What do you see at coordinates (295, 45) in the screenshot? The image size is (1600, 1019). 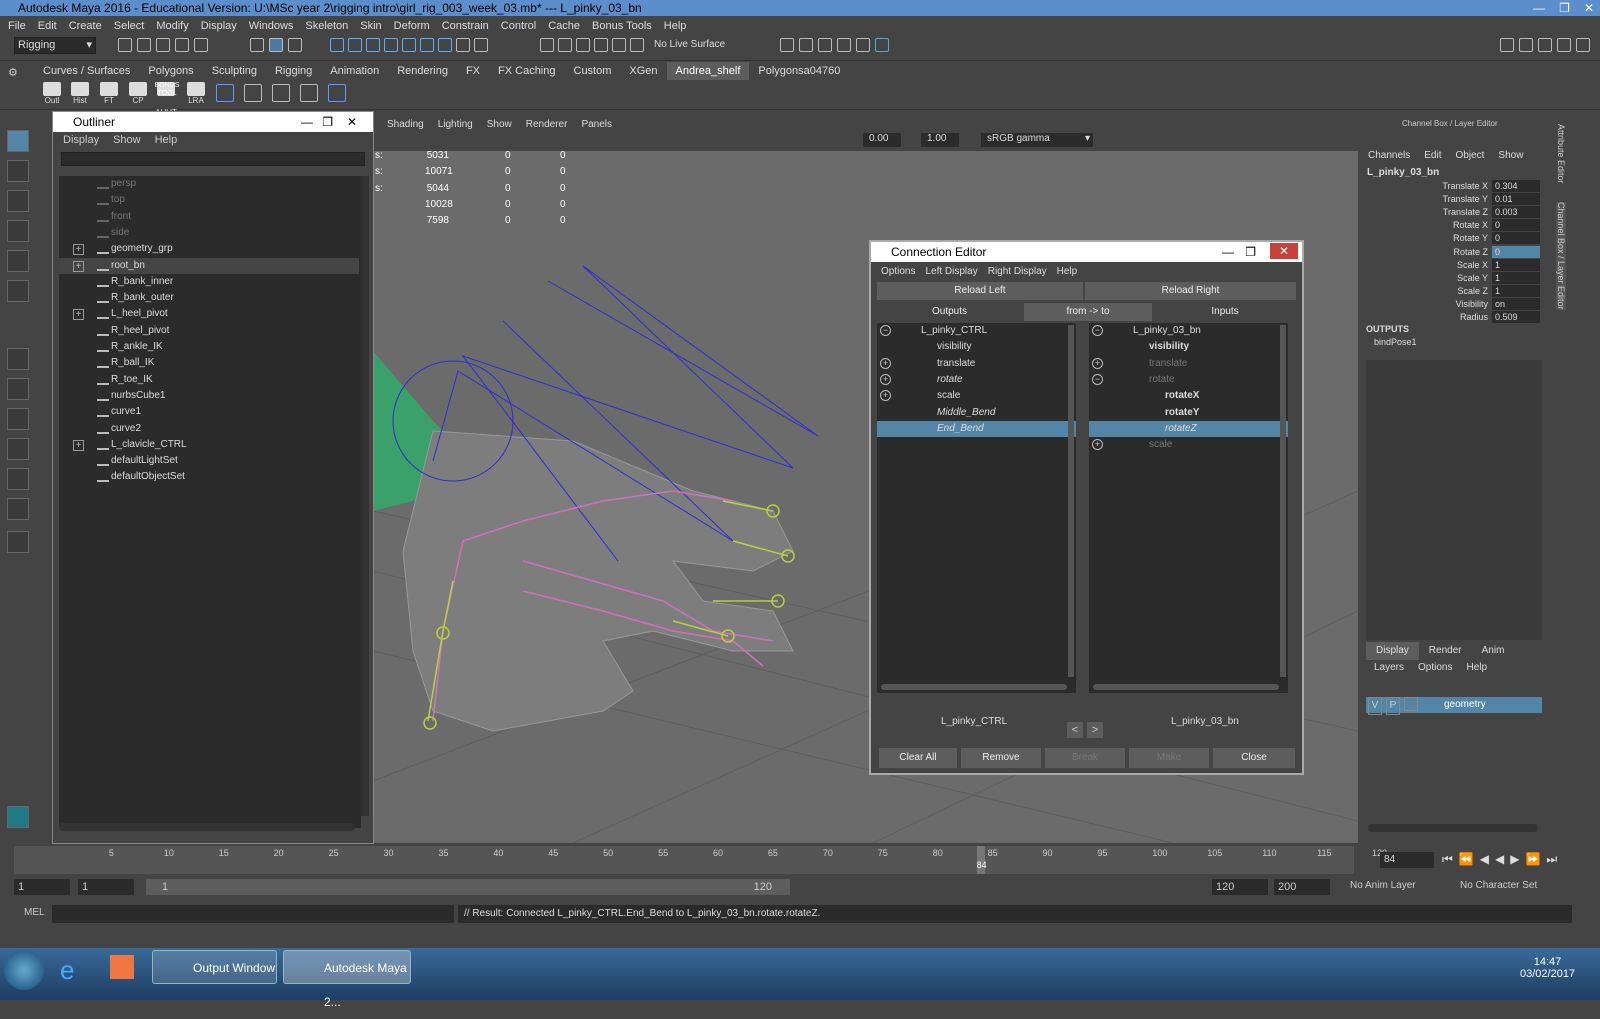 I see `select-component-icon` at bounding box center [295, 45].